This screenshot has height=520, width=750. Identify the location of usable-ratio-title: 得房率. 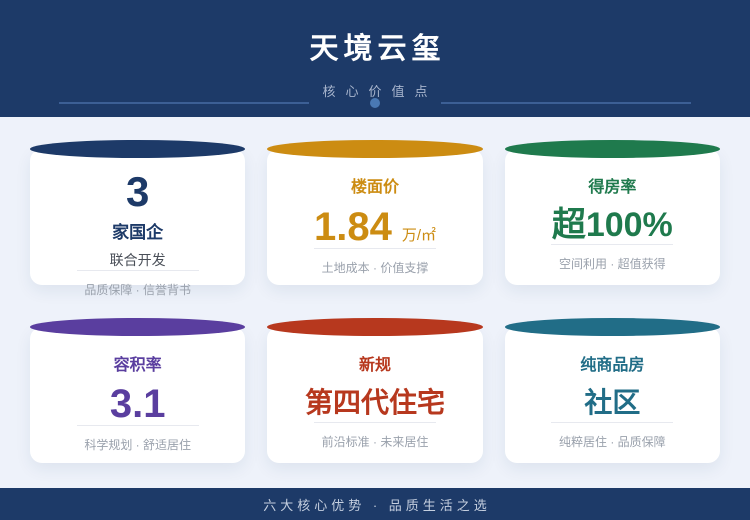
(612, 187).